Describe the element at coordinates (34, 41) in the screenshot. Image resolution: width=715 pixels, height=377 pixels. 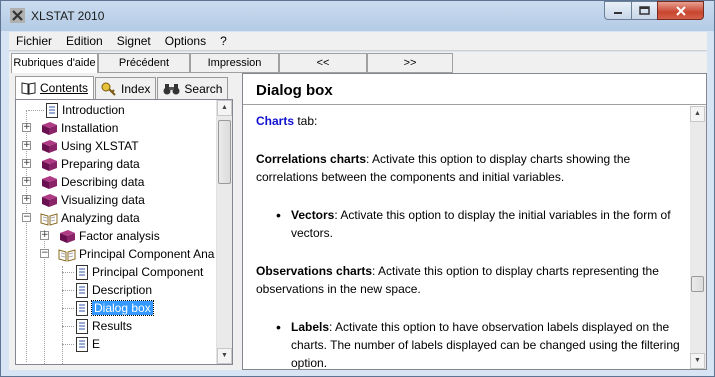
I see `menu-fichier: Fichier` at that location.